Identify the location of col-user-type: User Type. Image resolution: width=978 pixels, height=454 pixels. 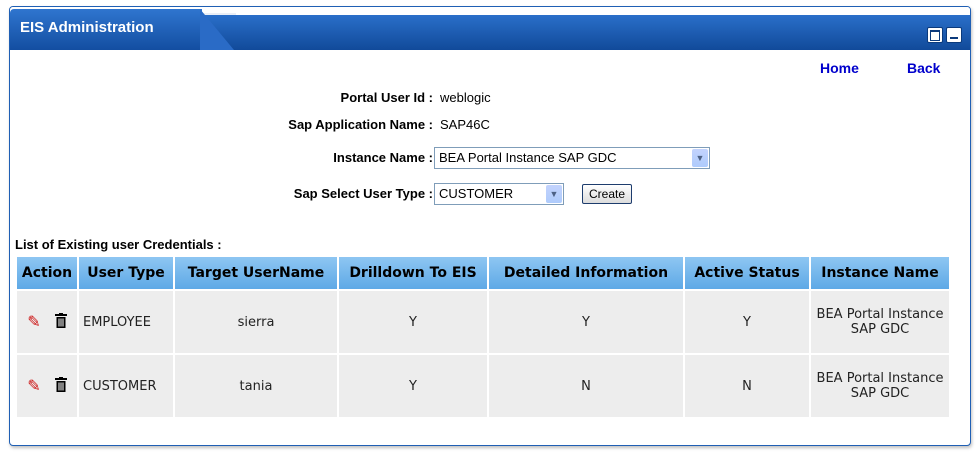
(126, 274).